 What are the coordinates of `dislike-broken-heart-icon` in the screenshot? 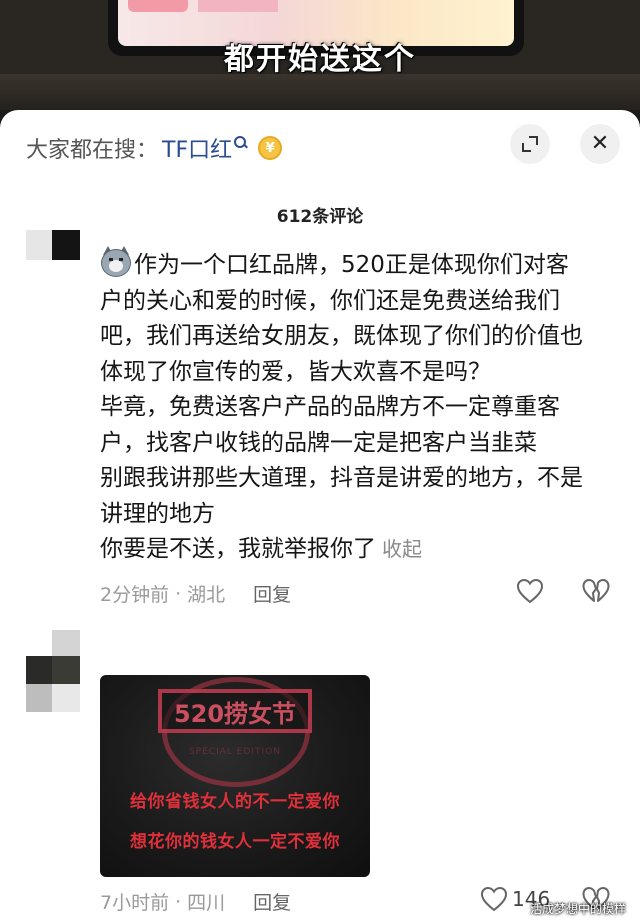 It's located at (596, 591).